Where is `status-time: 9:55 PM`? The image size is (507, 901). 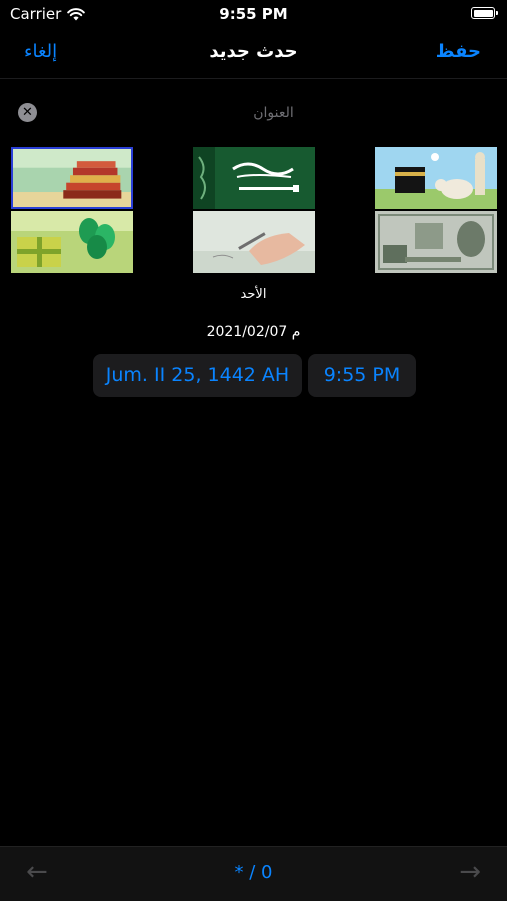 status-time: 9:55 PM is located at coordinates (253, 14).